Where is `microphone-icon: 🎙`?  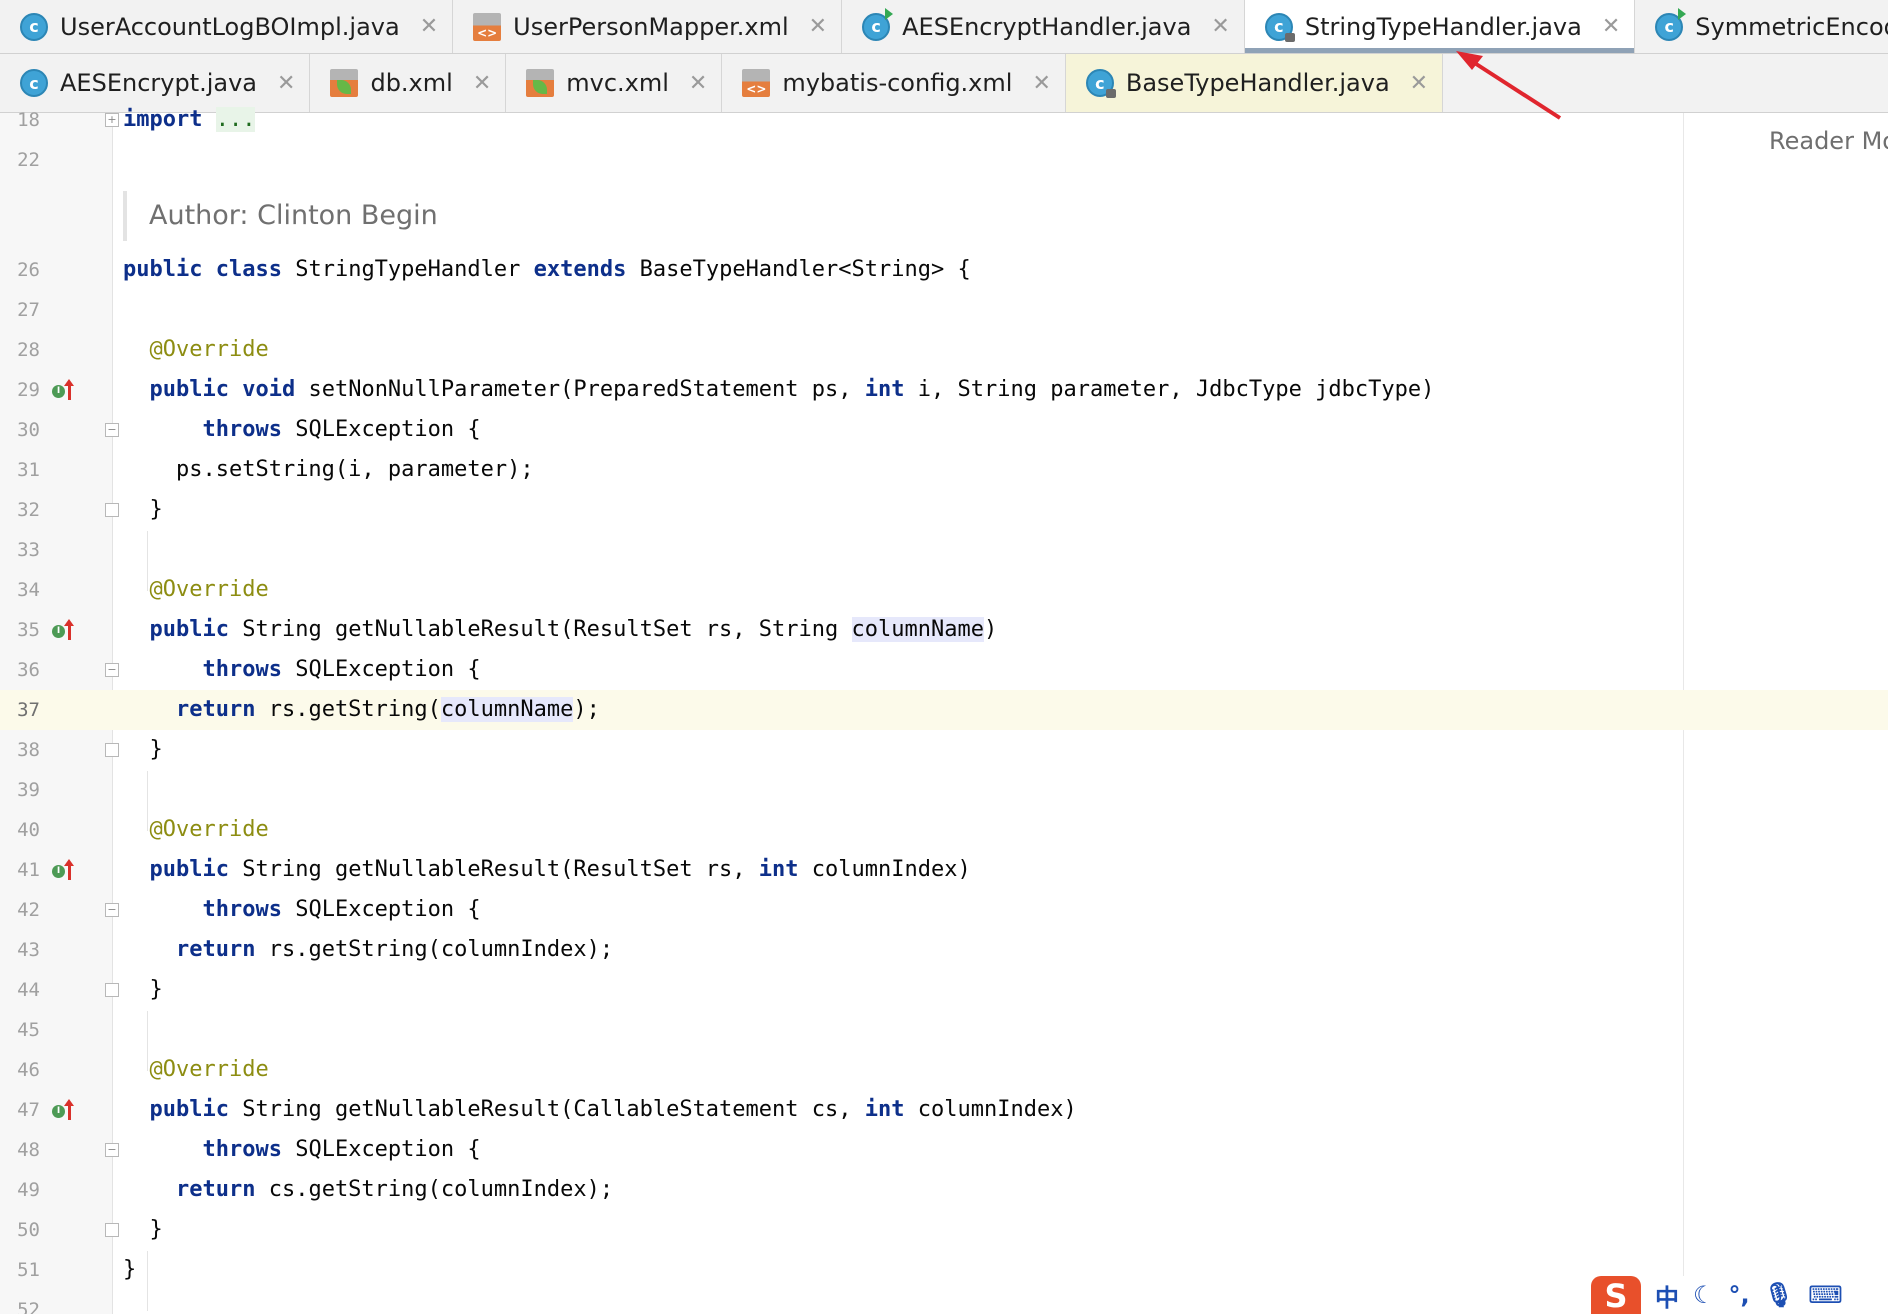 microphone-icon: 🎙 is located at coordinates (1779, 1295).